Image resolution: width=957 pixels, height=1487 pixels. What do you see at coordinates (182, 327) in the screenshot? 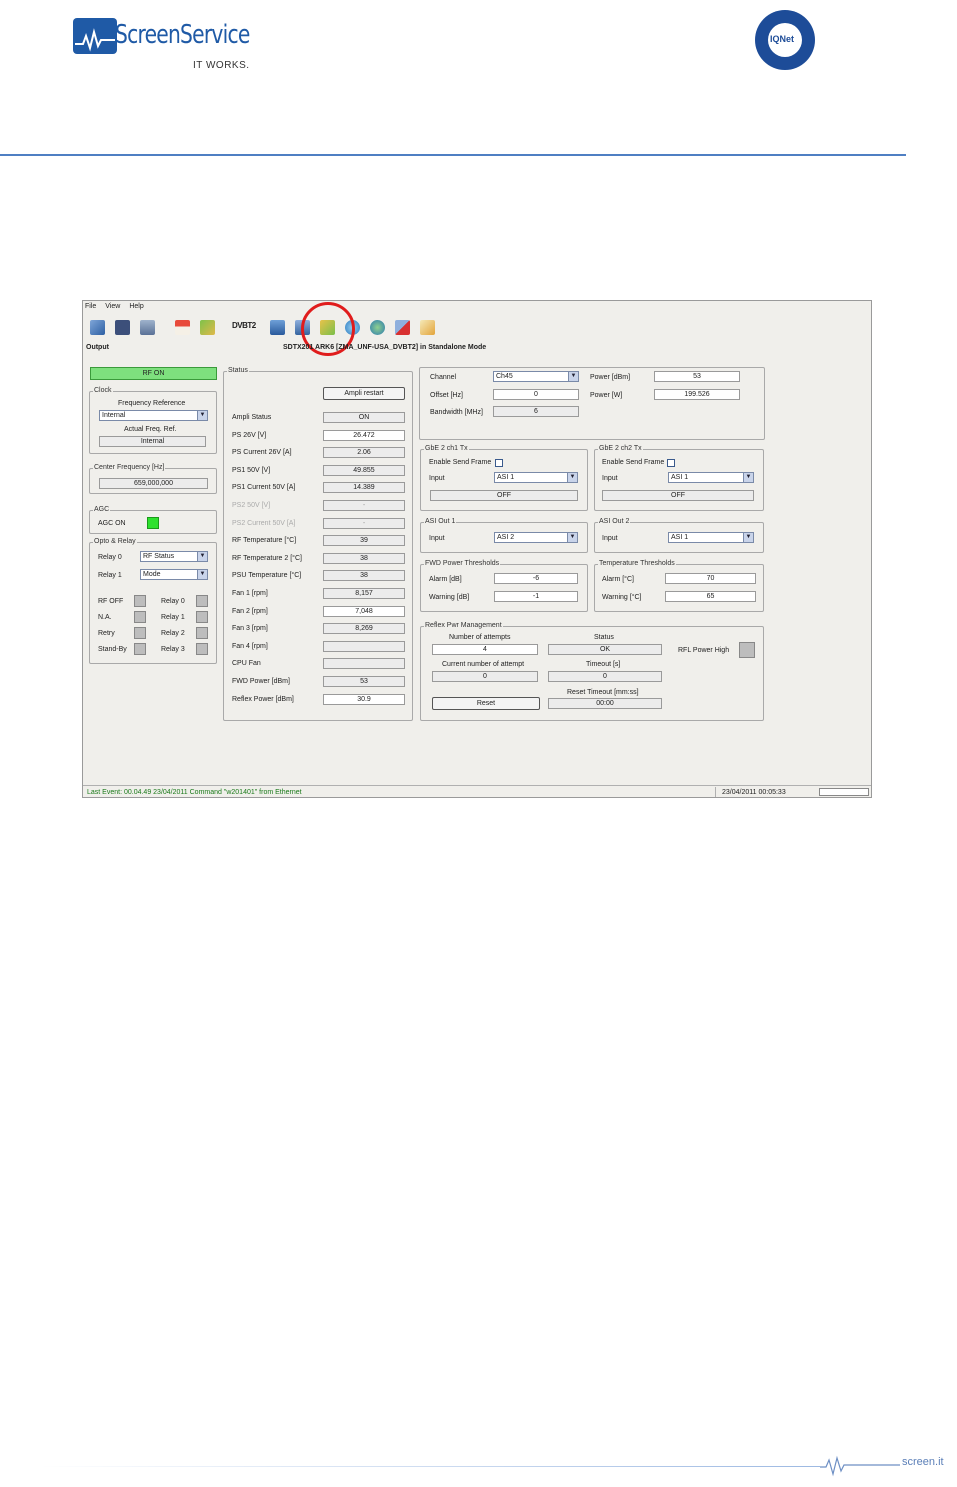
I see `home-icon` at bounding box center [182, 327].